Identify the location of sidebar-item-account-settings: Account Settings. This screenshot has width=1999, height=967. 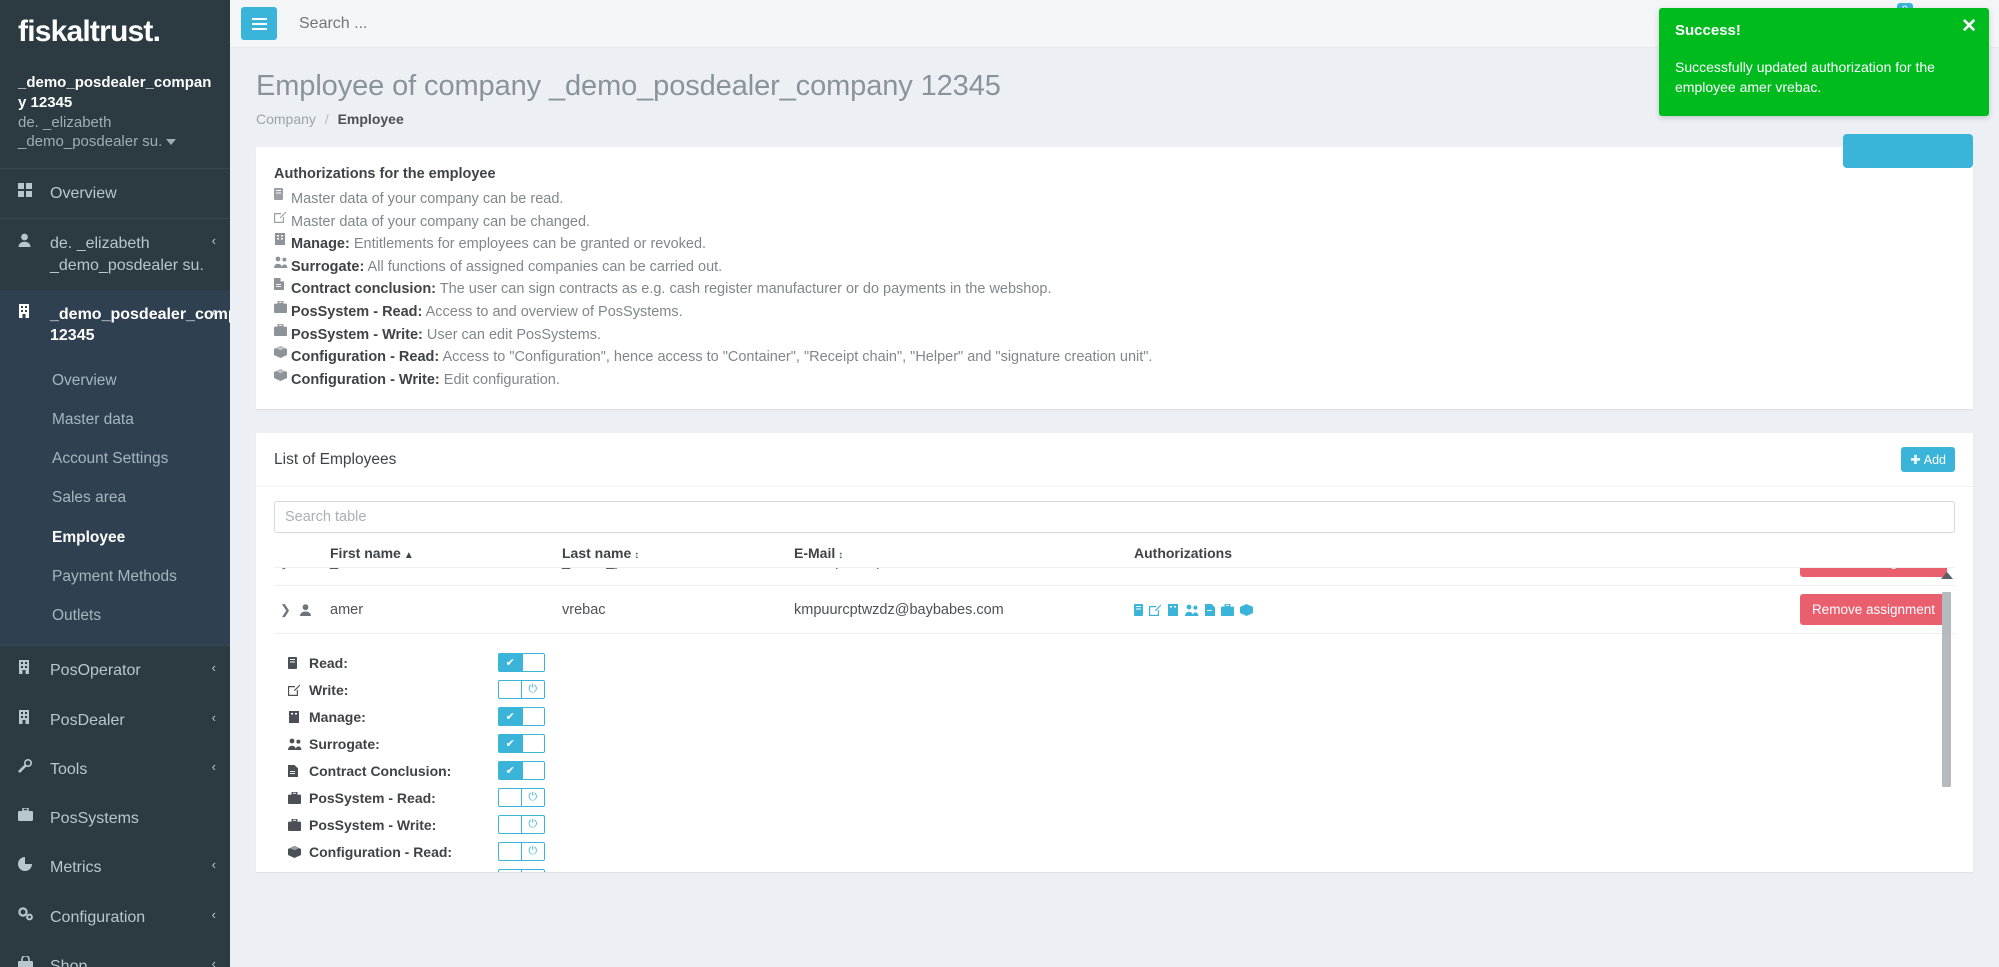
(115, 458).